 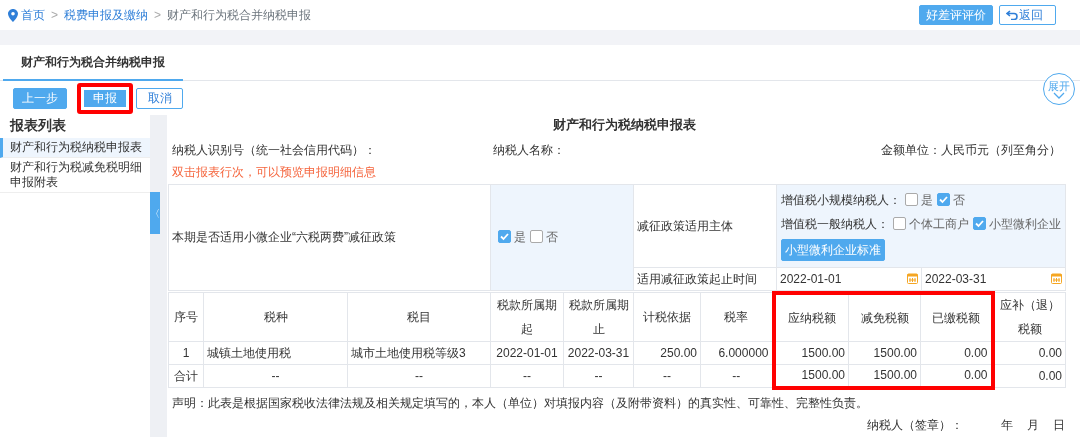 I want to click on action-button: 上一步, so click(x=40, y=98).